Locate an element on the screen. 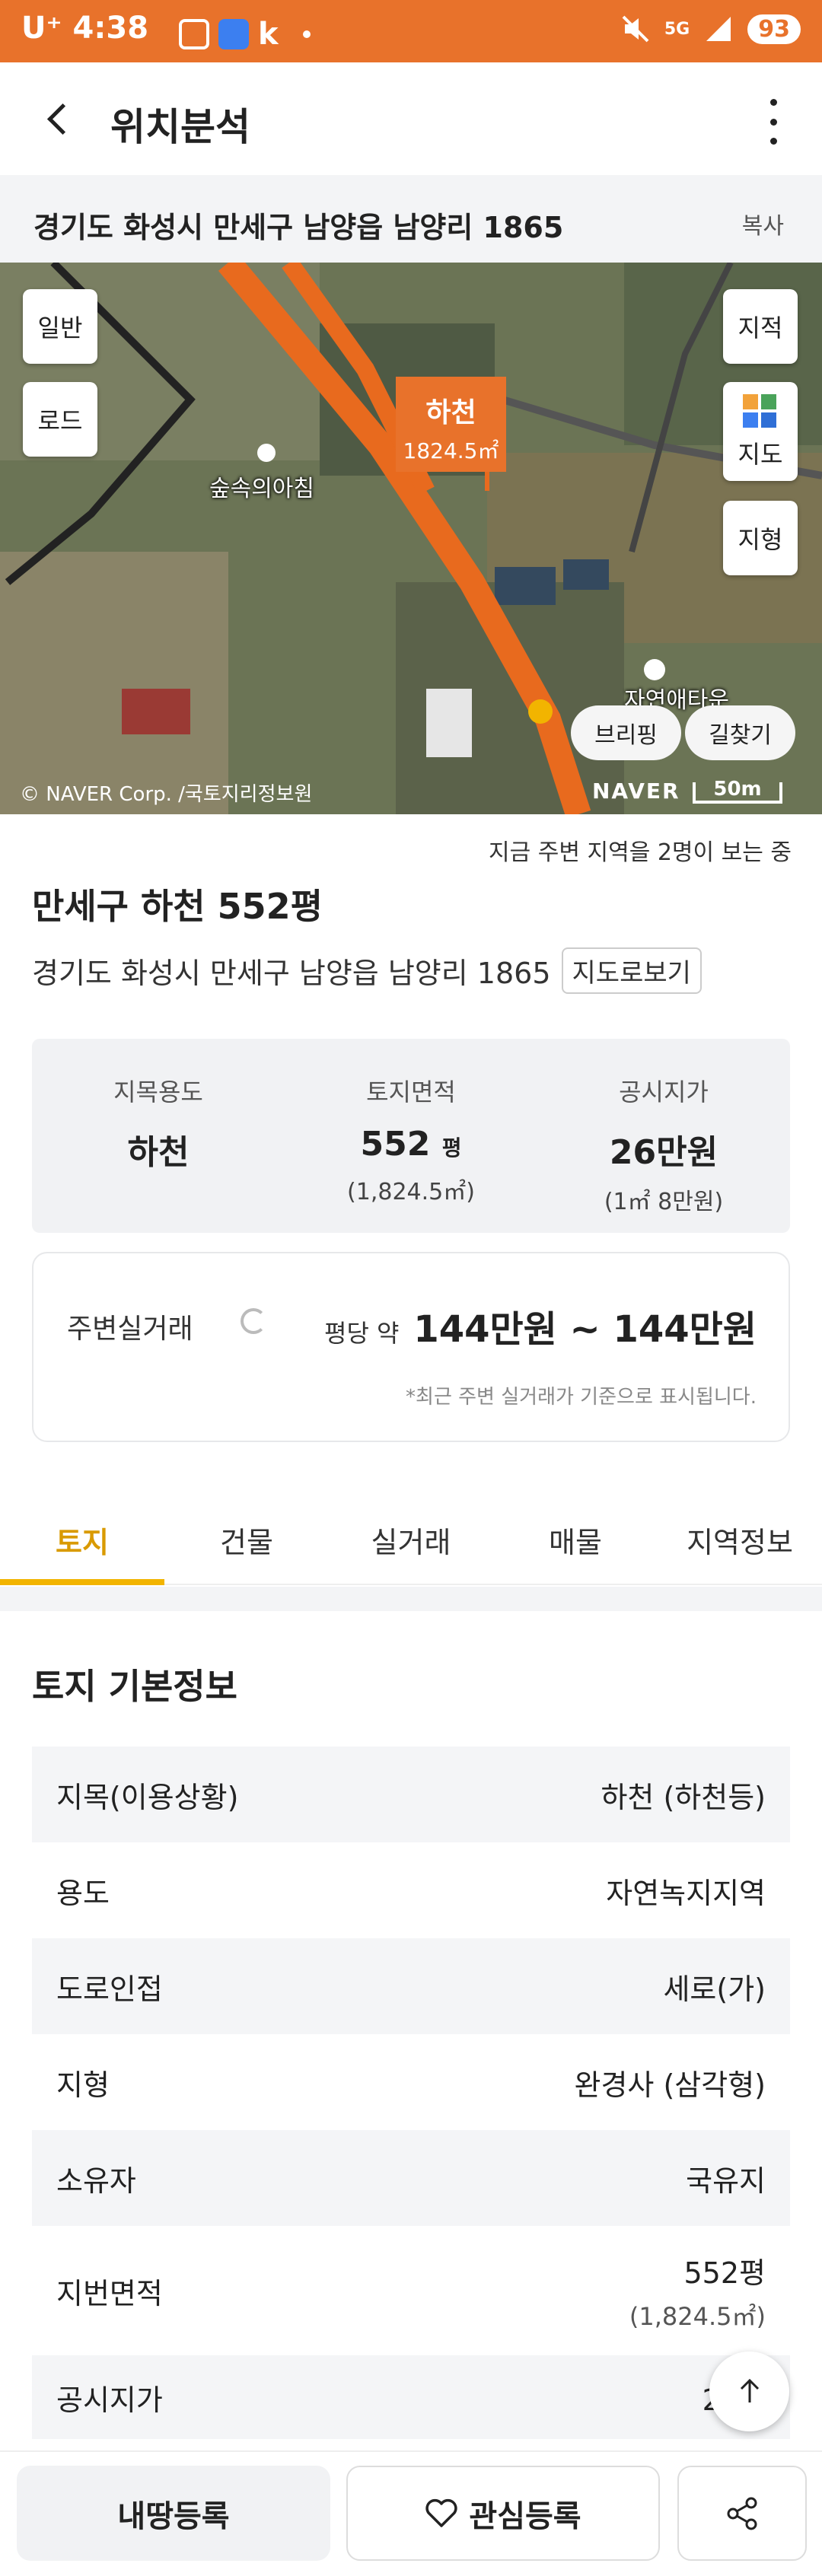 This screenshot has height=2576, width=822. row-value: 국유지 is located at coordinates (726, 2181).